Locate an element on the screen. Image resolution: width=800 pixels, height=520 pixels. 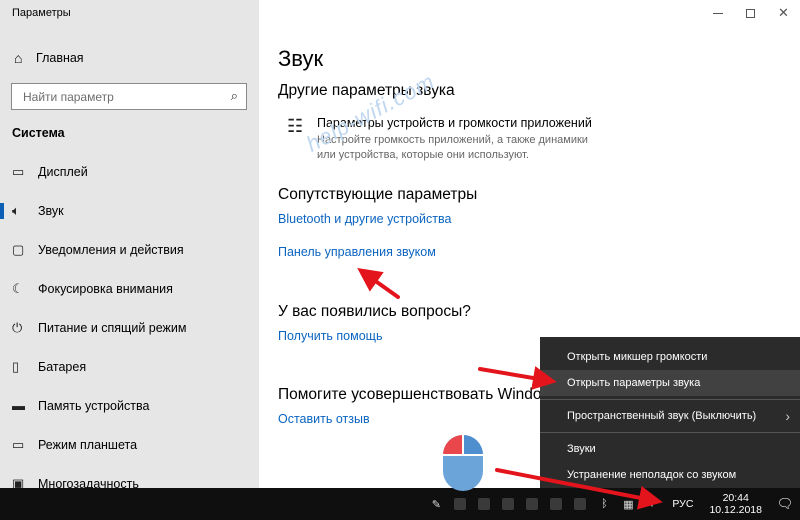
page-title: Звук is located at coordinates (301, 58).